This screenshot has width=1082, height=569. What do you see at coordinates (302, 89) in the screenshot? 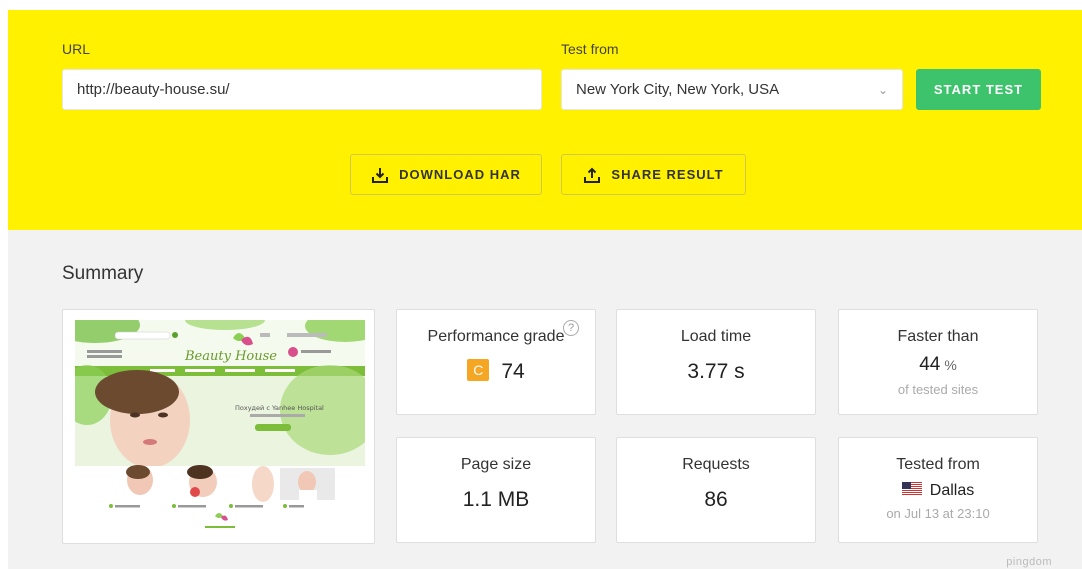
I see `url-input` at bounding box center [302, 89].